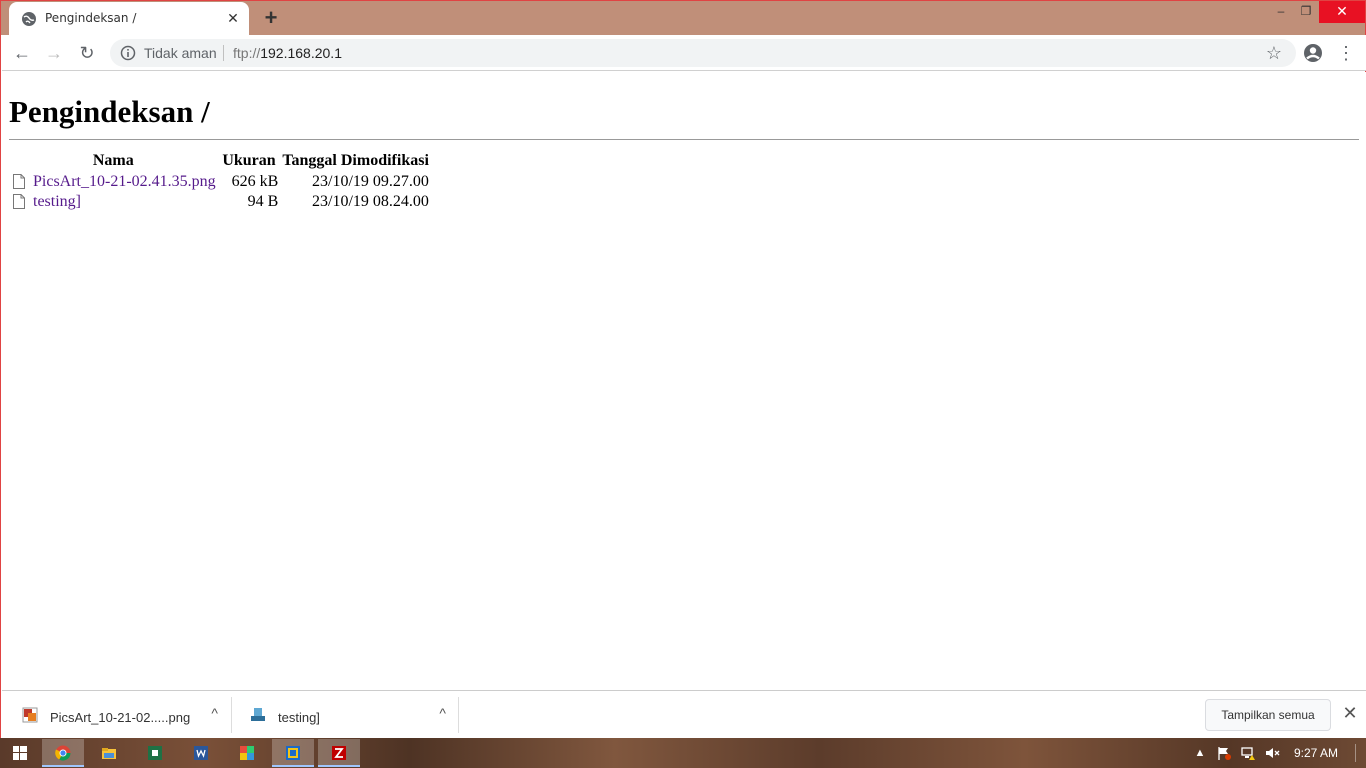 The width and height of the screenshot is (1366, 768). I want to click on column-header-modified: Tanggal Dimodifikasi, so click(355, 160).